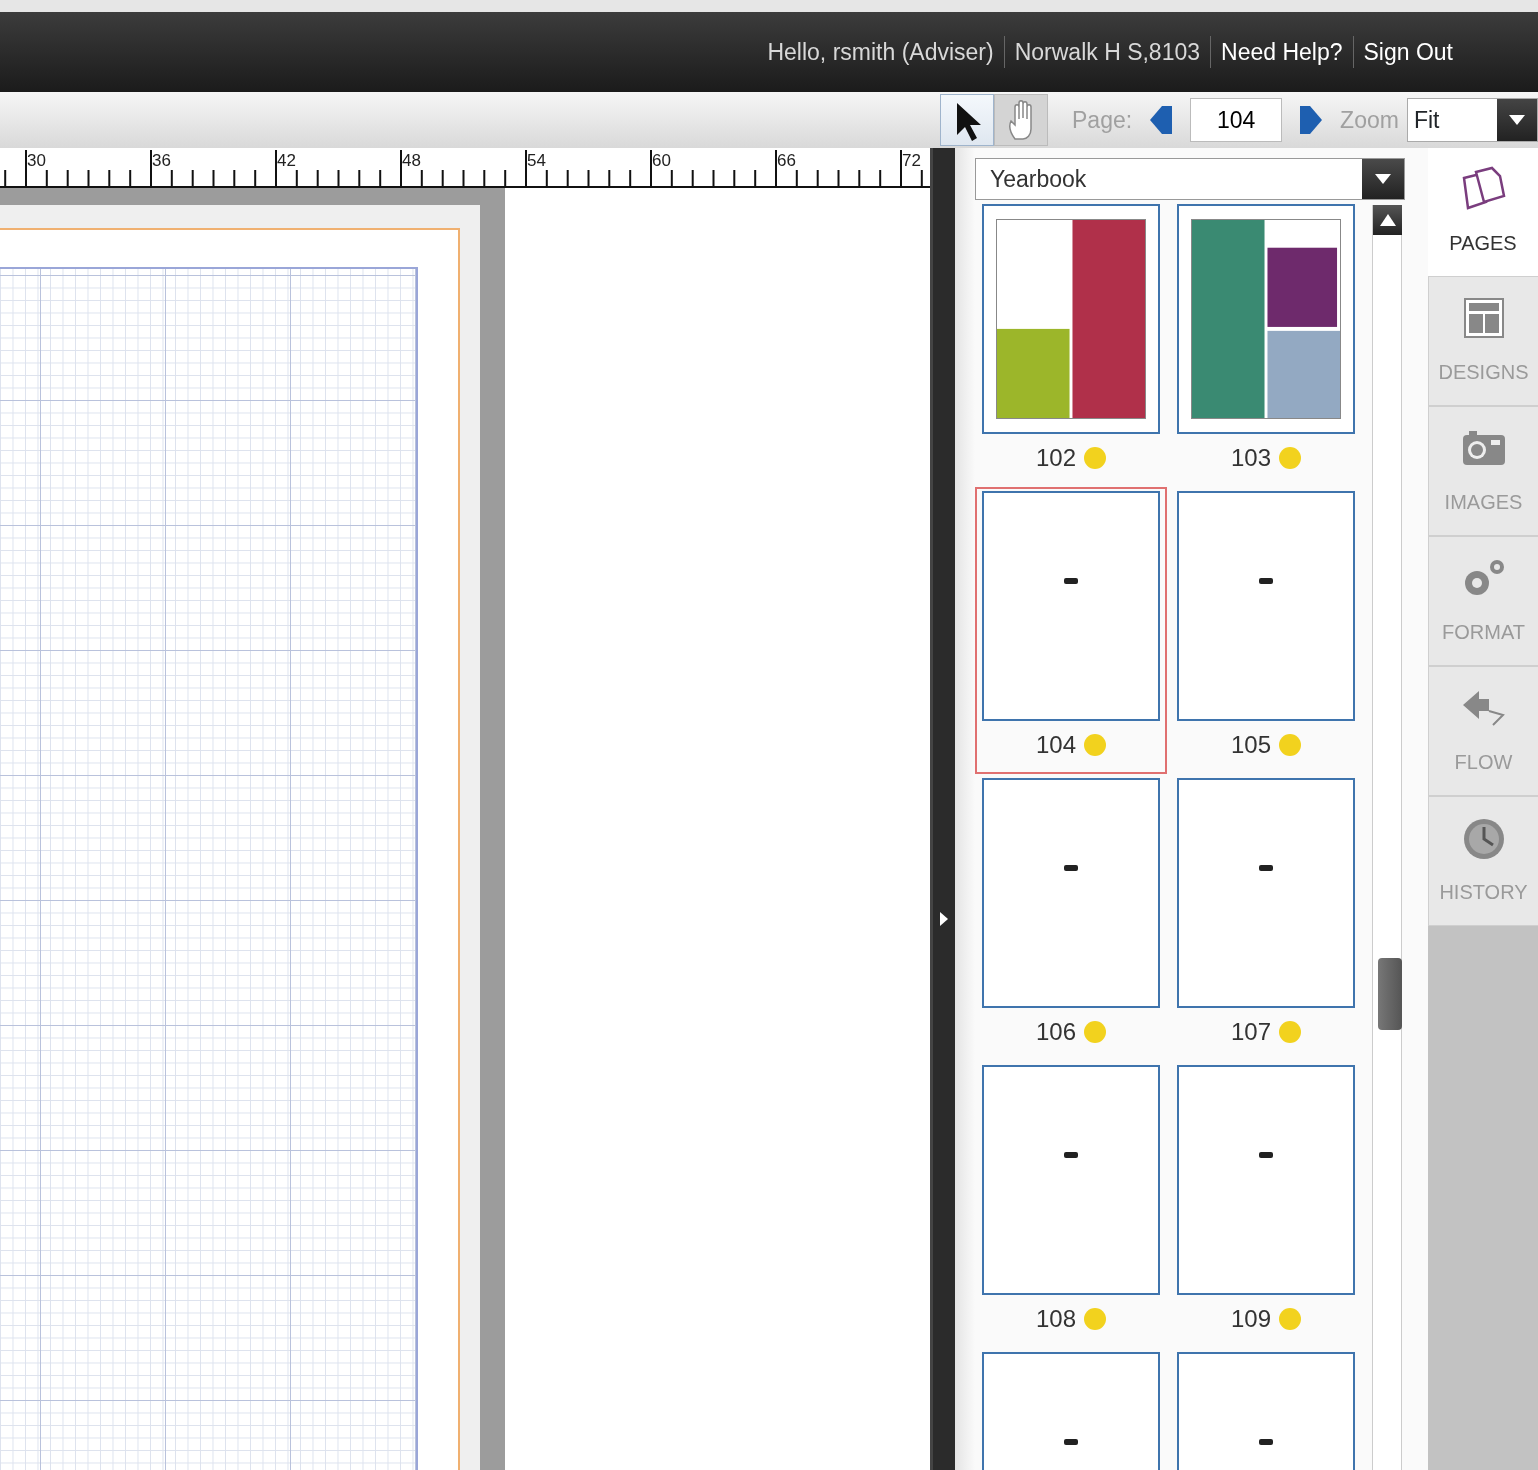  What do you see at coordinates (880, 52) in the screenshot?
I see `header-text: Hello, rsmith (Adviser)` at bounding box center [880, 52].